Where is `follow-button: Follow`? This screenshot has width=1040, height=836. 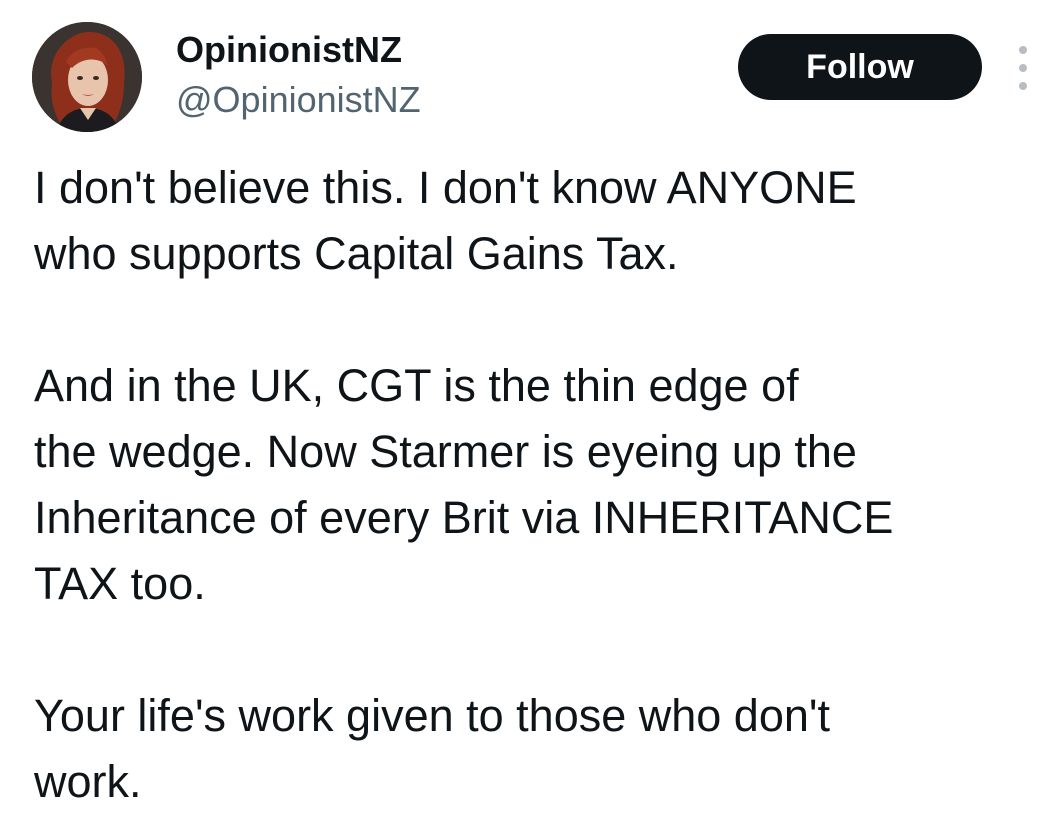
follow-button: Follow is located at coordinates (860, 67).